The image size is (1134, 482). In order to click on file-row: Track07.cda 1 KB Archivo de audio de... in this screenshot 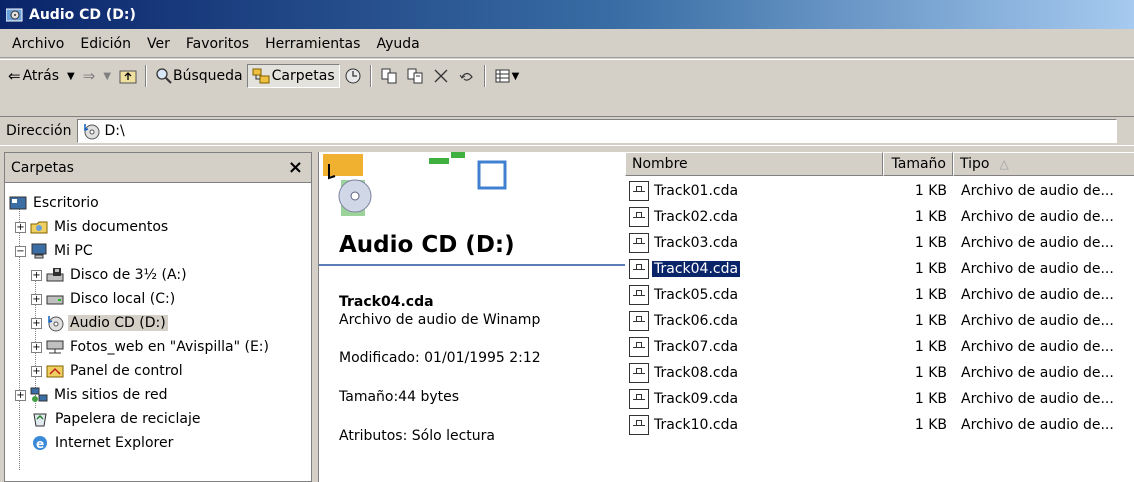, I will do `click(879, 347)`.